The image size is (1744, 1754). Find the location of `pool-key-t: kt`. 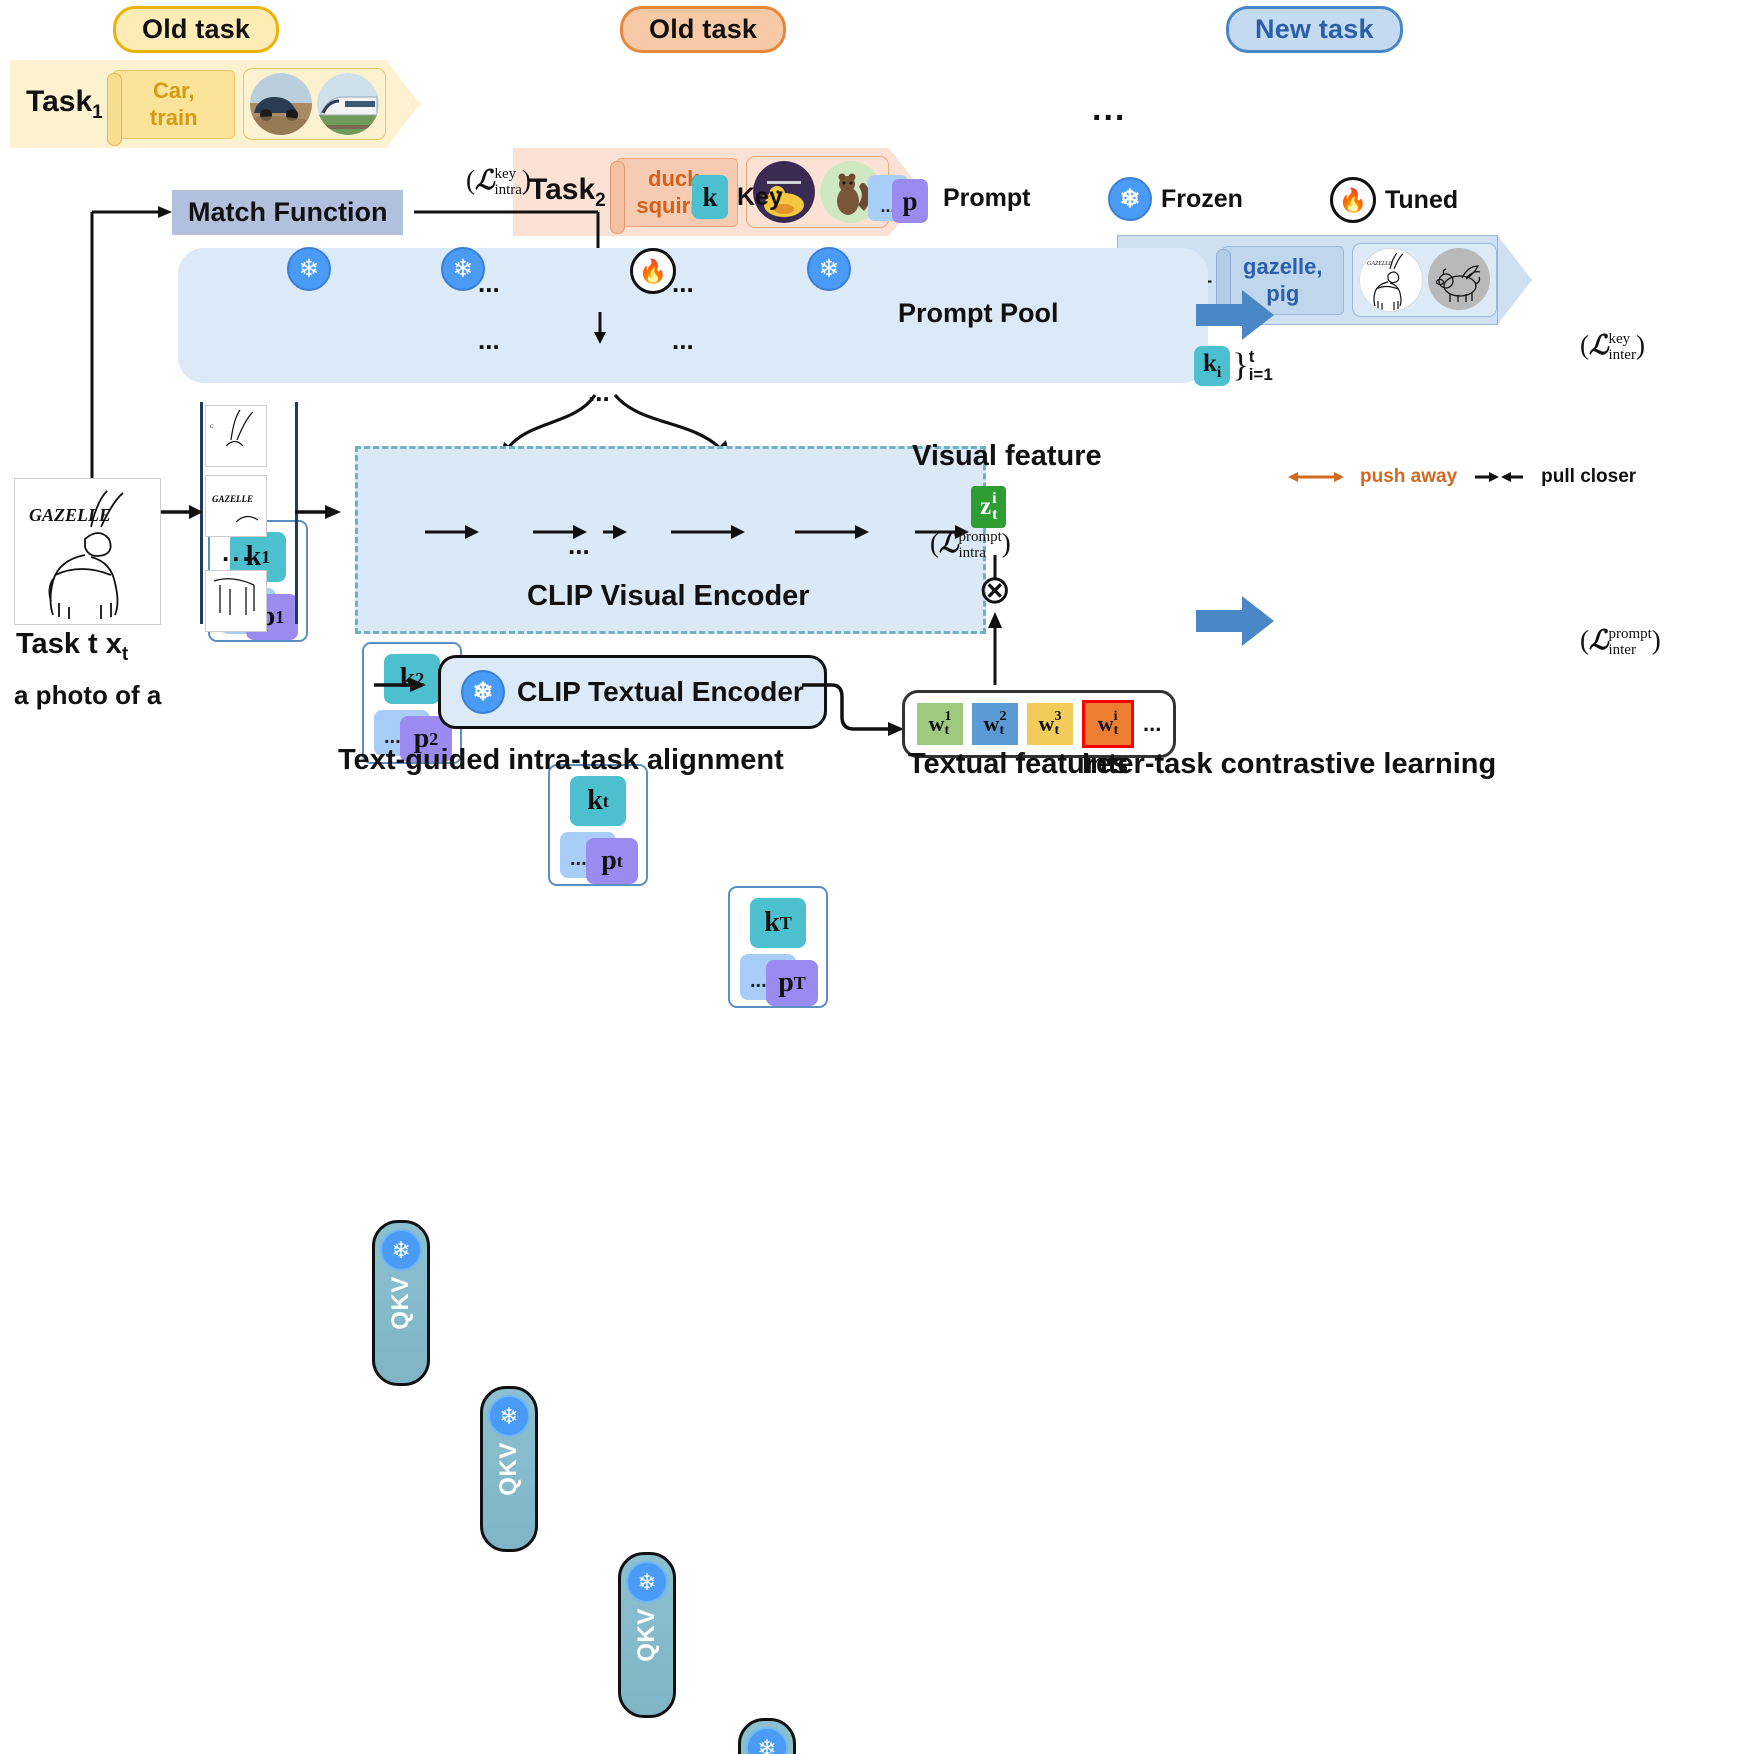

pool-key-t: kt is located at coordinates (598, 801).